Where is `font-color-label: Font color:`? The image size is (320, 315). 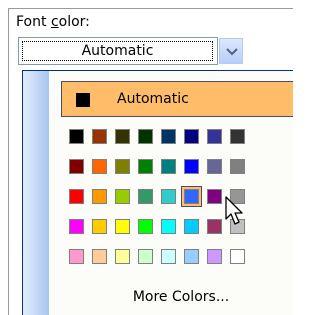
font-color-label: Font color: is located at coordinates (53, 22).